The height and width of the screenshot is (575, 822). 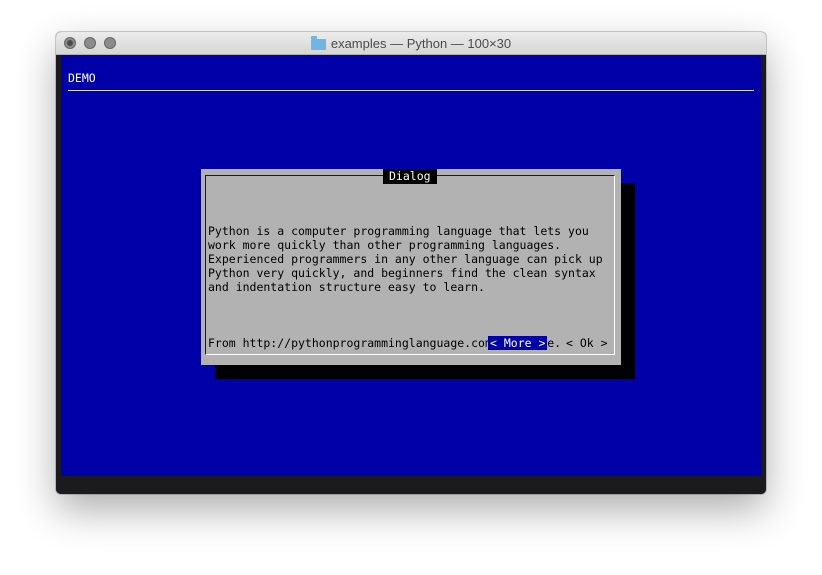 What do you see at coordinates (411, 90) in the screenshot?
I see `backtitle-divider` at bounding box center [411, 90].